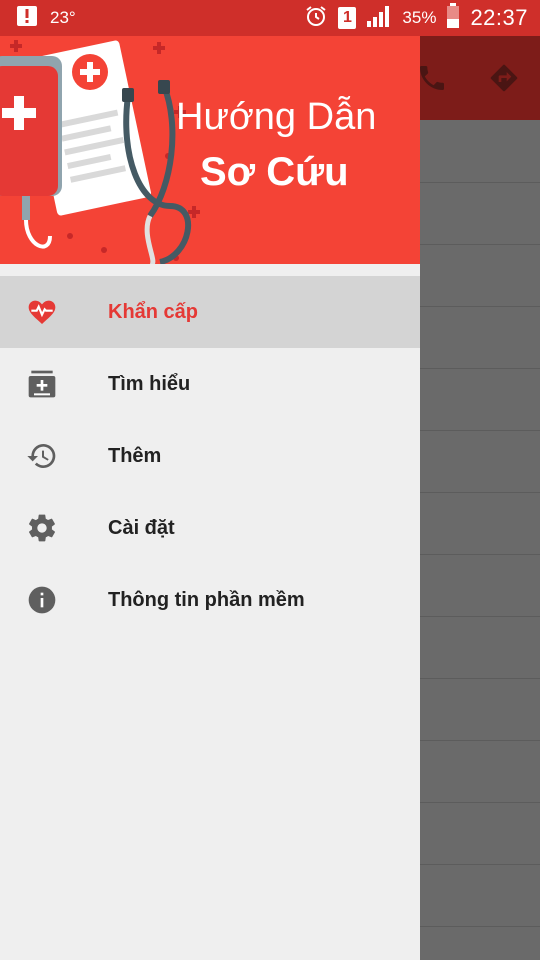  I want to click on phone-icon, so click(432, 78).